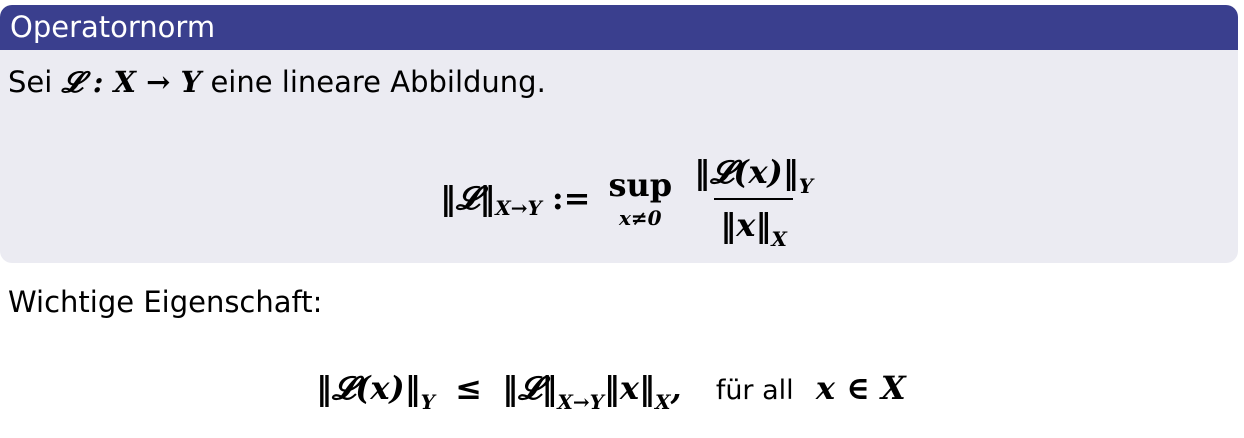 This screenshot has height=438, width=1244. What do you see at coordinates (754, 390) in the screenshot?
I see `prop-text: für all` at bounding box center [754, 390].